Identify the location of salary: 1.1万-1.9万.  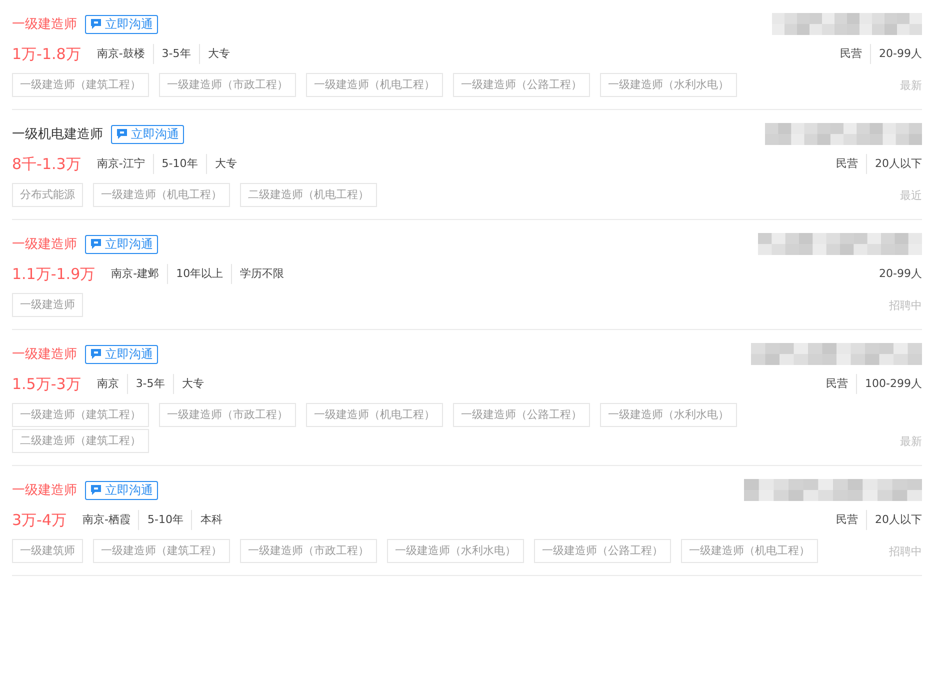
(54, 274).